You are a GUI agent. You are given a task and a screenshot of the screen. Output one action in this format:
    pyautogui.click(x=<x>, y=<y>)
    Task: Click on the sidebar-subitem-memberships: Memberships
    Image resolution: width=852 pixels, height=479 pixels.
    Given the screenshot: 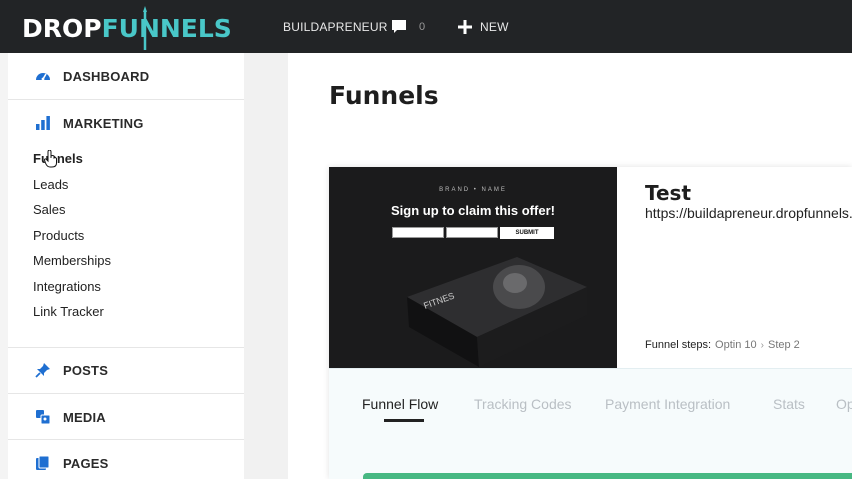 What is the action you would take?
    pyautogui.click(x=72, y=260)
    